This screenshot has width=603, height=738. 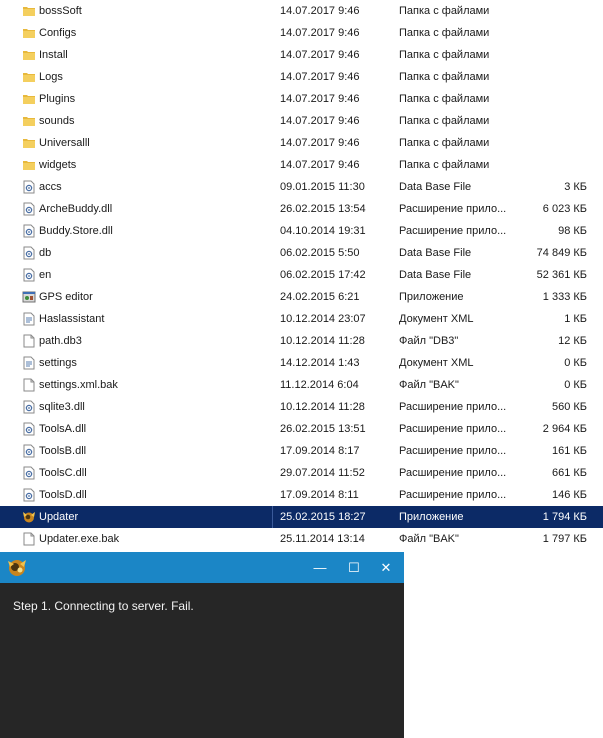 I want to click on file-size: 1 КБ, so click(x=575, y=319).